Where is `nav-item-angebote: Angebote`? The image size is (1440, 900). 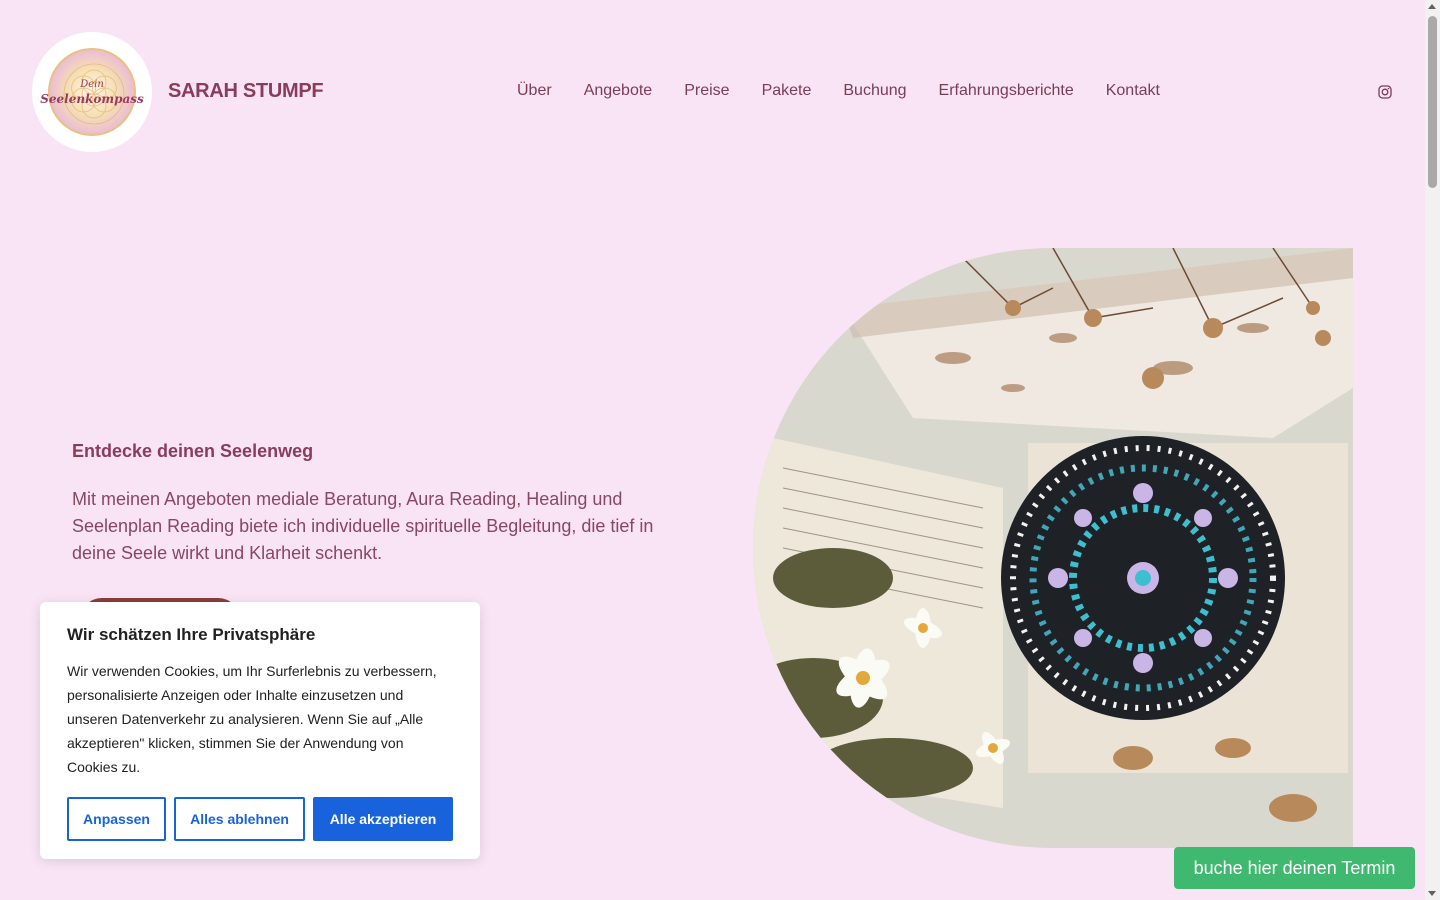
nav-item-angebote: Angebote is located at coordinates (618, 91).